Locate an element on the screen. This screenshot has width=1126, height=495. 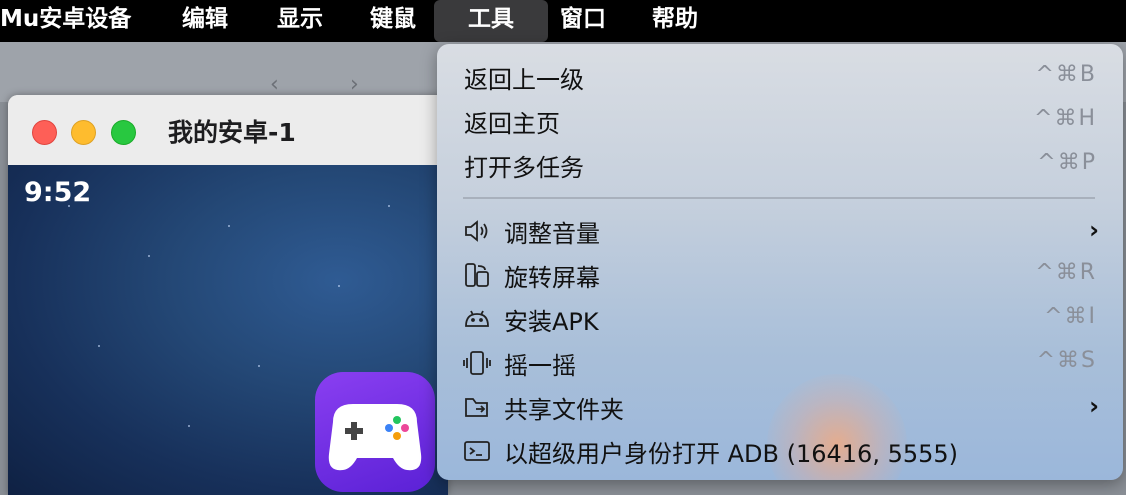
close-button is located at coordinates (44, 132).